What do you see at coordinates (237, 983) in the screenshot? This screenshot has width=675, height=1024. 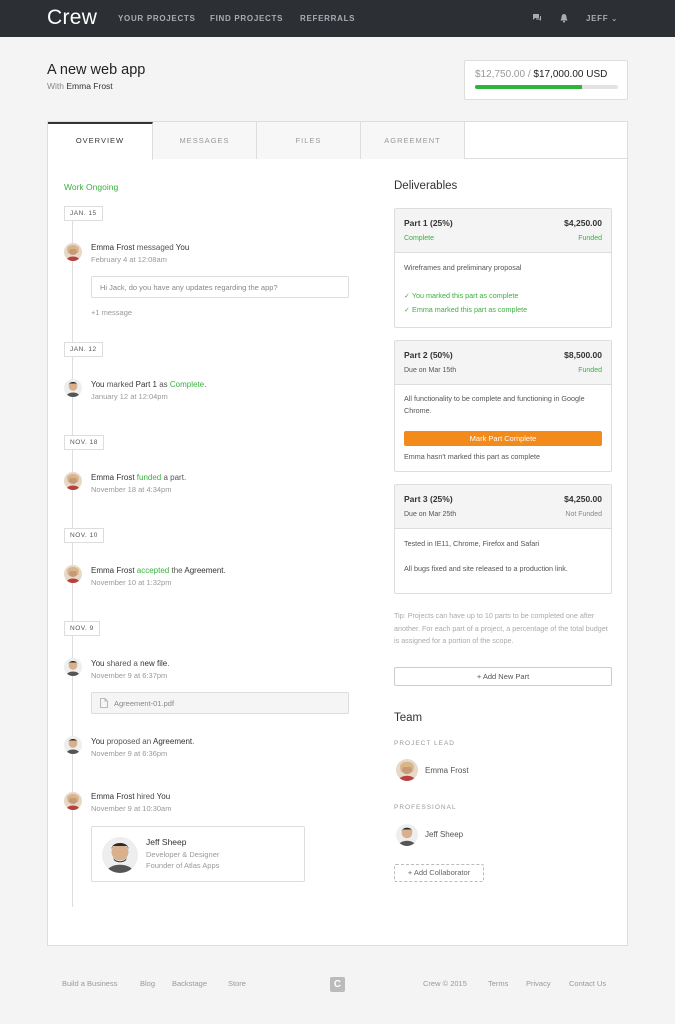 I see `footer-link-store: Store` at bounding box center [237, 983].